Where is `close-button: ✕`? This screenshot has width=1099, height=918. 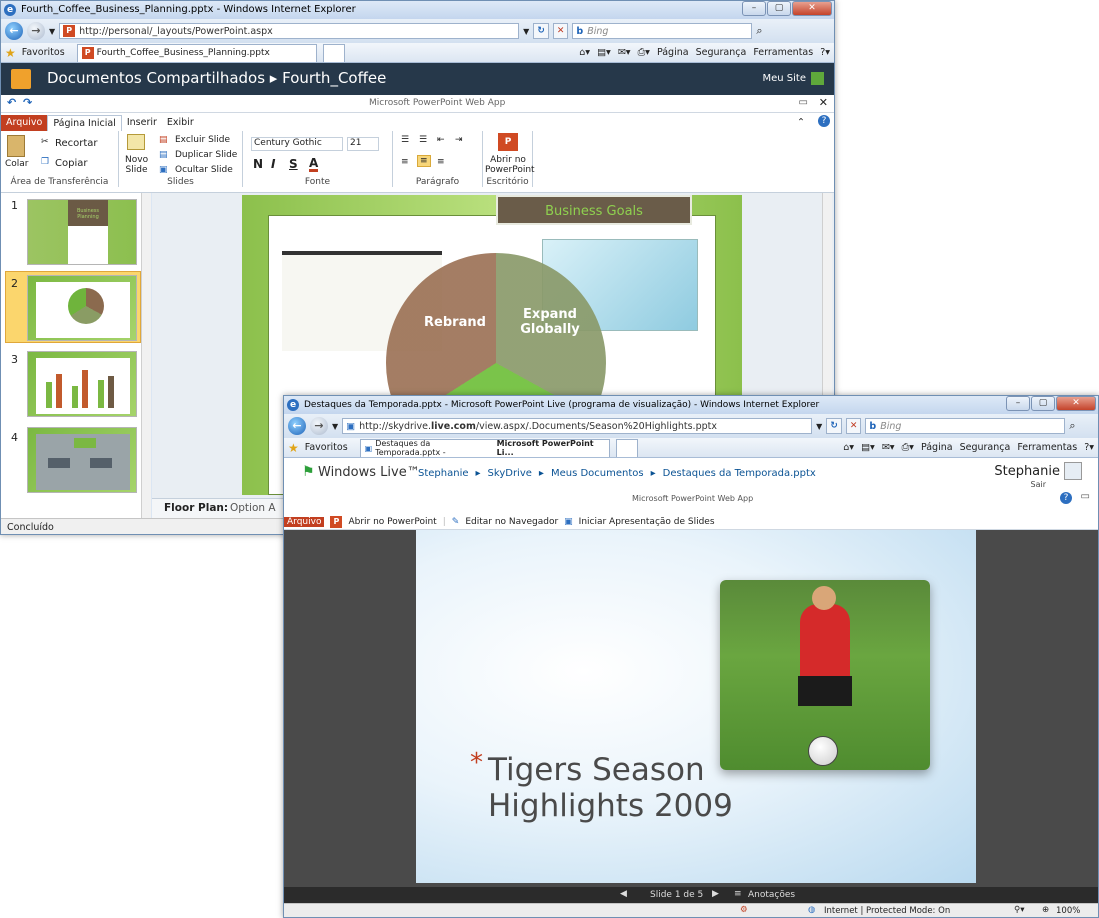 close-button: ✕ is located at coordinates (812, 8).